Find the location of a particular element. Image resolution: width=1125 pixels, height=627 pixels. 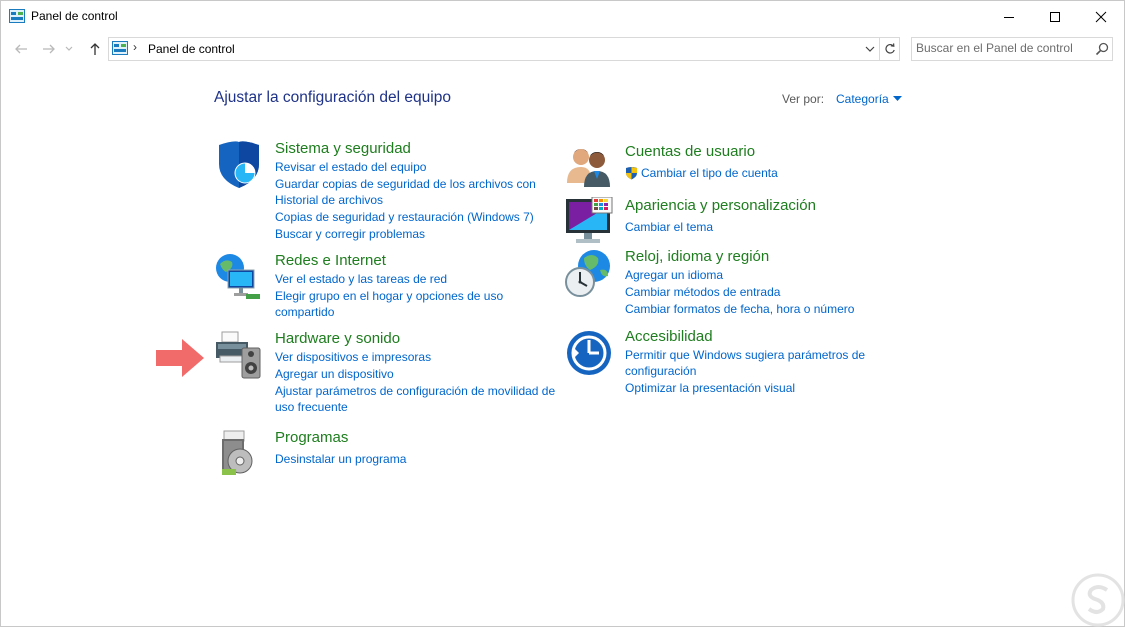

minimize-button is located at coordinates (1009, 16).